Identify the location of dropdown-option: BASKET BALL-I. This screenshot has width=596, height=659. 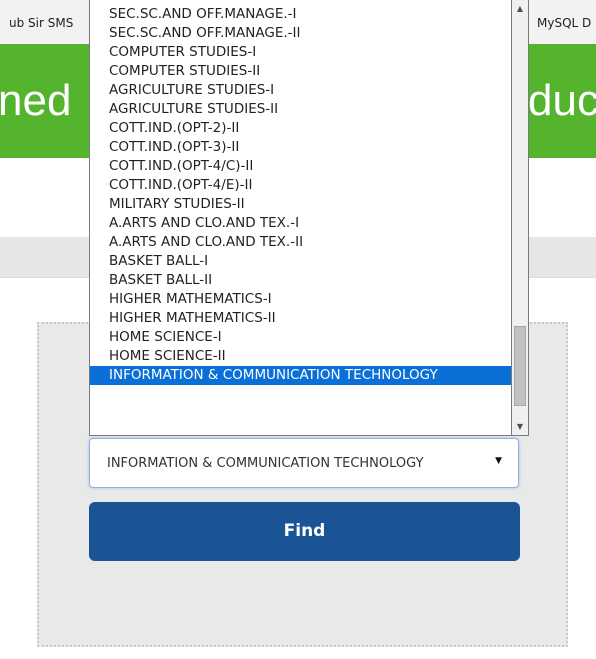
(300, 261).